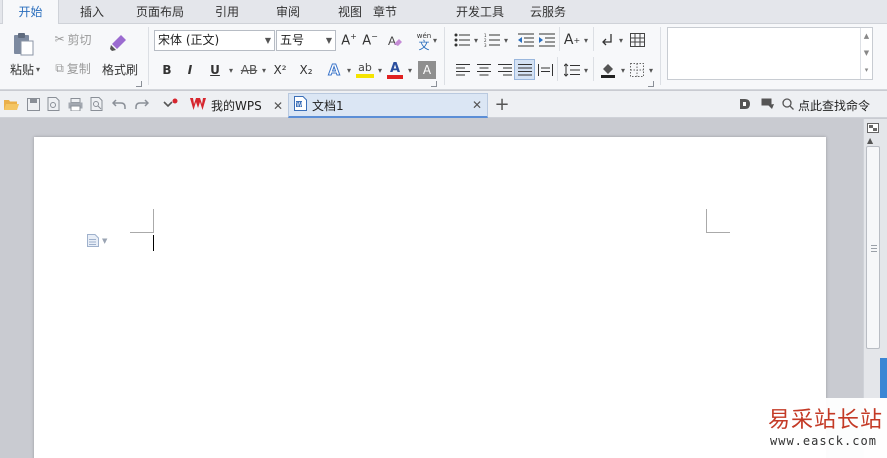 The height and width of the screenshot is (458, 887). Describe the element at coordinates (866, 70) in the screenshot. I see `expand-gallery-icon: ▾` at that location.